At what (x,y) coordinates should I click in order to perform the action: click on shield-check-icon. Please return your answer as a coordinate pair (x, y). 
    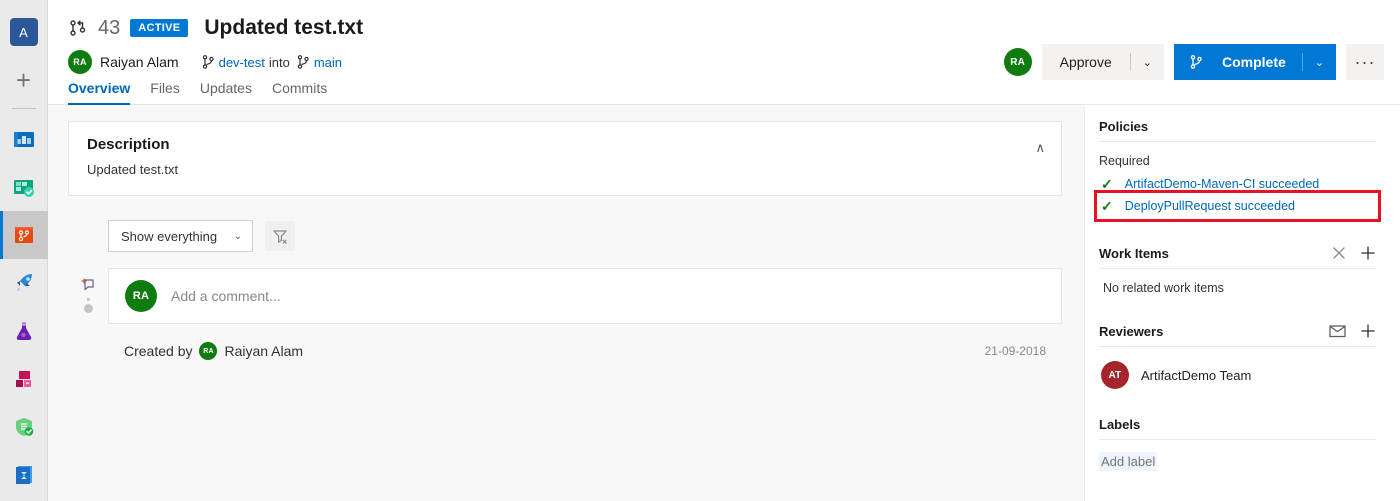
    Looking at the image, I should click on (24, 427).